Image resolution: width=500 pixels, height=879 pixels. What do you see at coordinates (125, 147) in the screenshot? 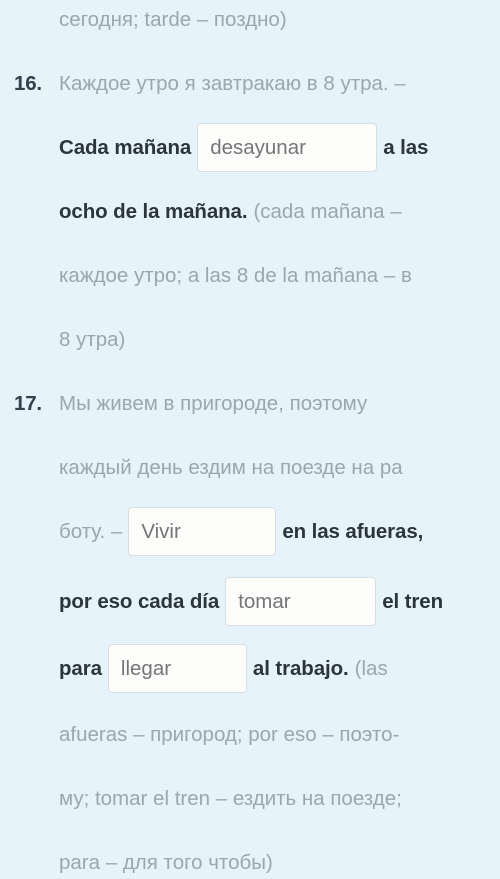
I see `answer-text-before-desayunar: Cada mañana` at bounding box center [125, 147].